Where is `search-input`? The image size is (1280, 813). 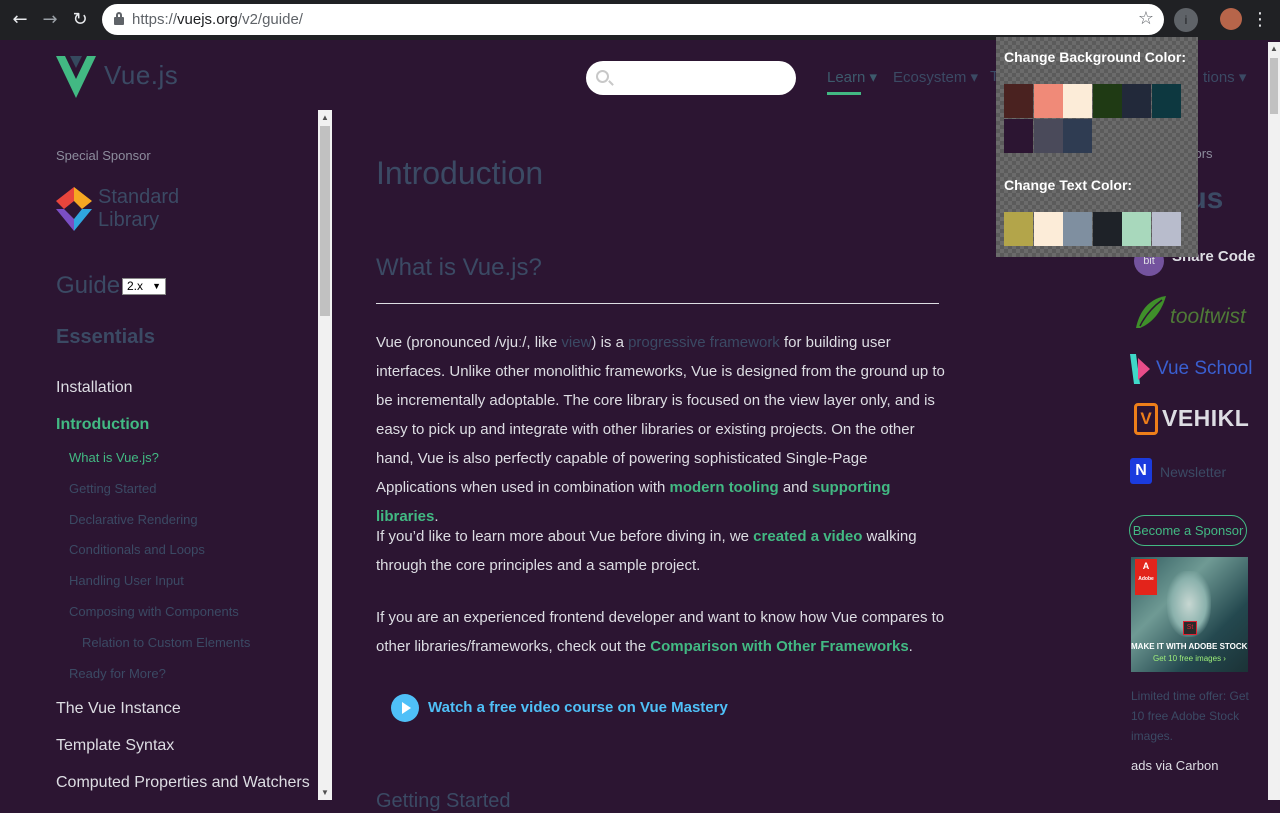 search-input is located at coordinates (691, 78).